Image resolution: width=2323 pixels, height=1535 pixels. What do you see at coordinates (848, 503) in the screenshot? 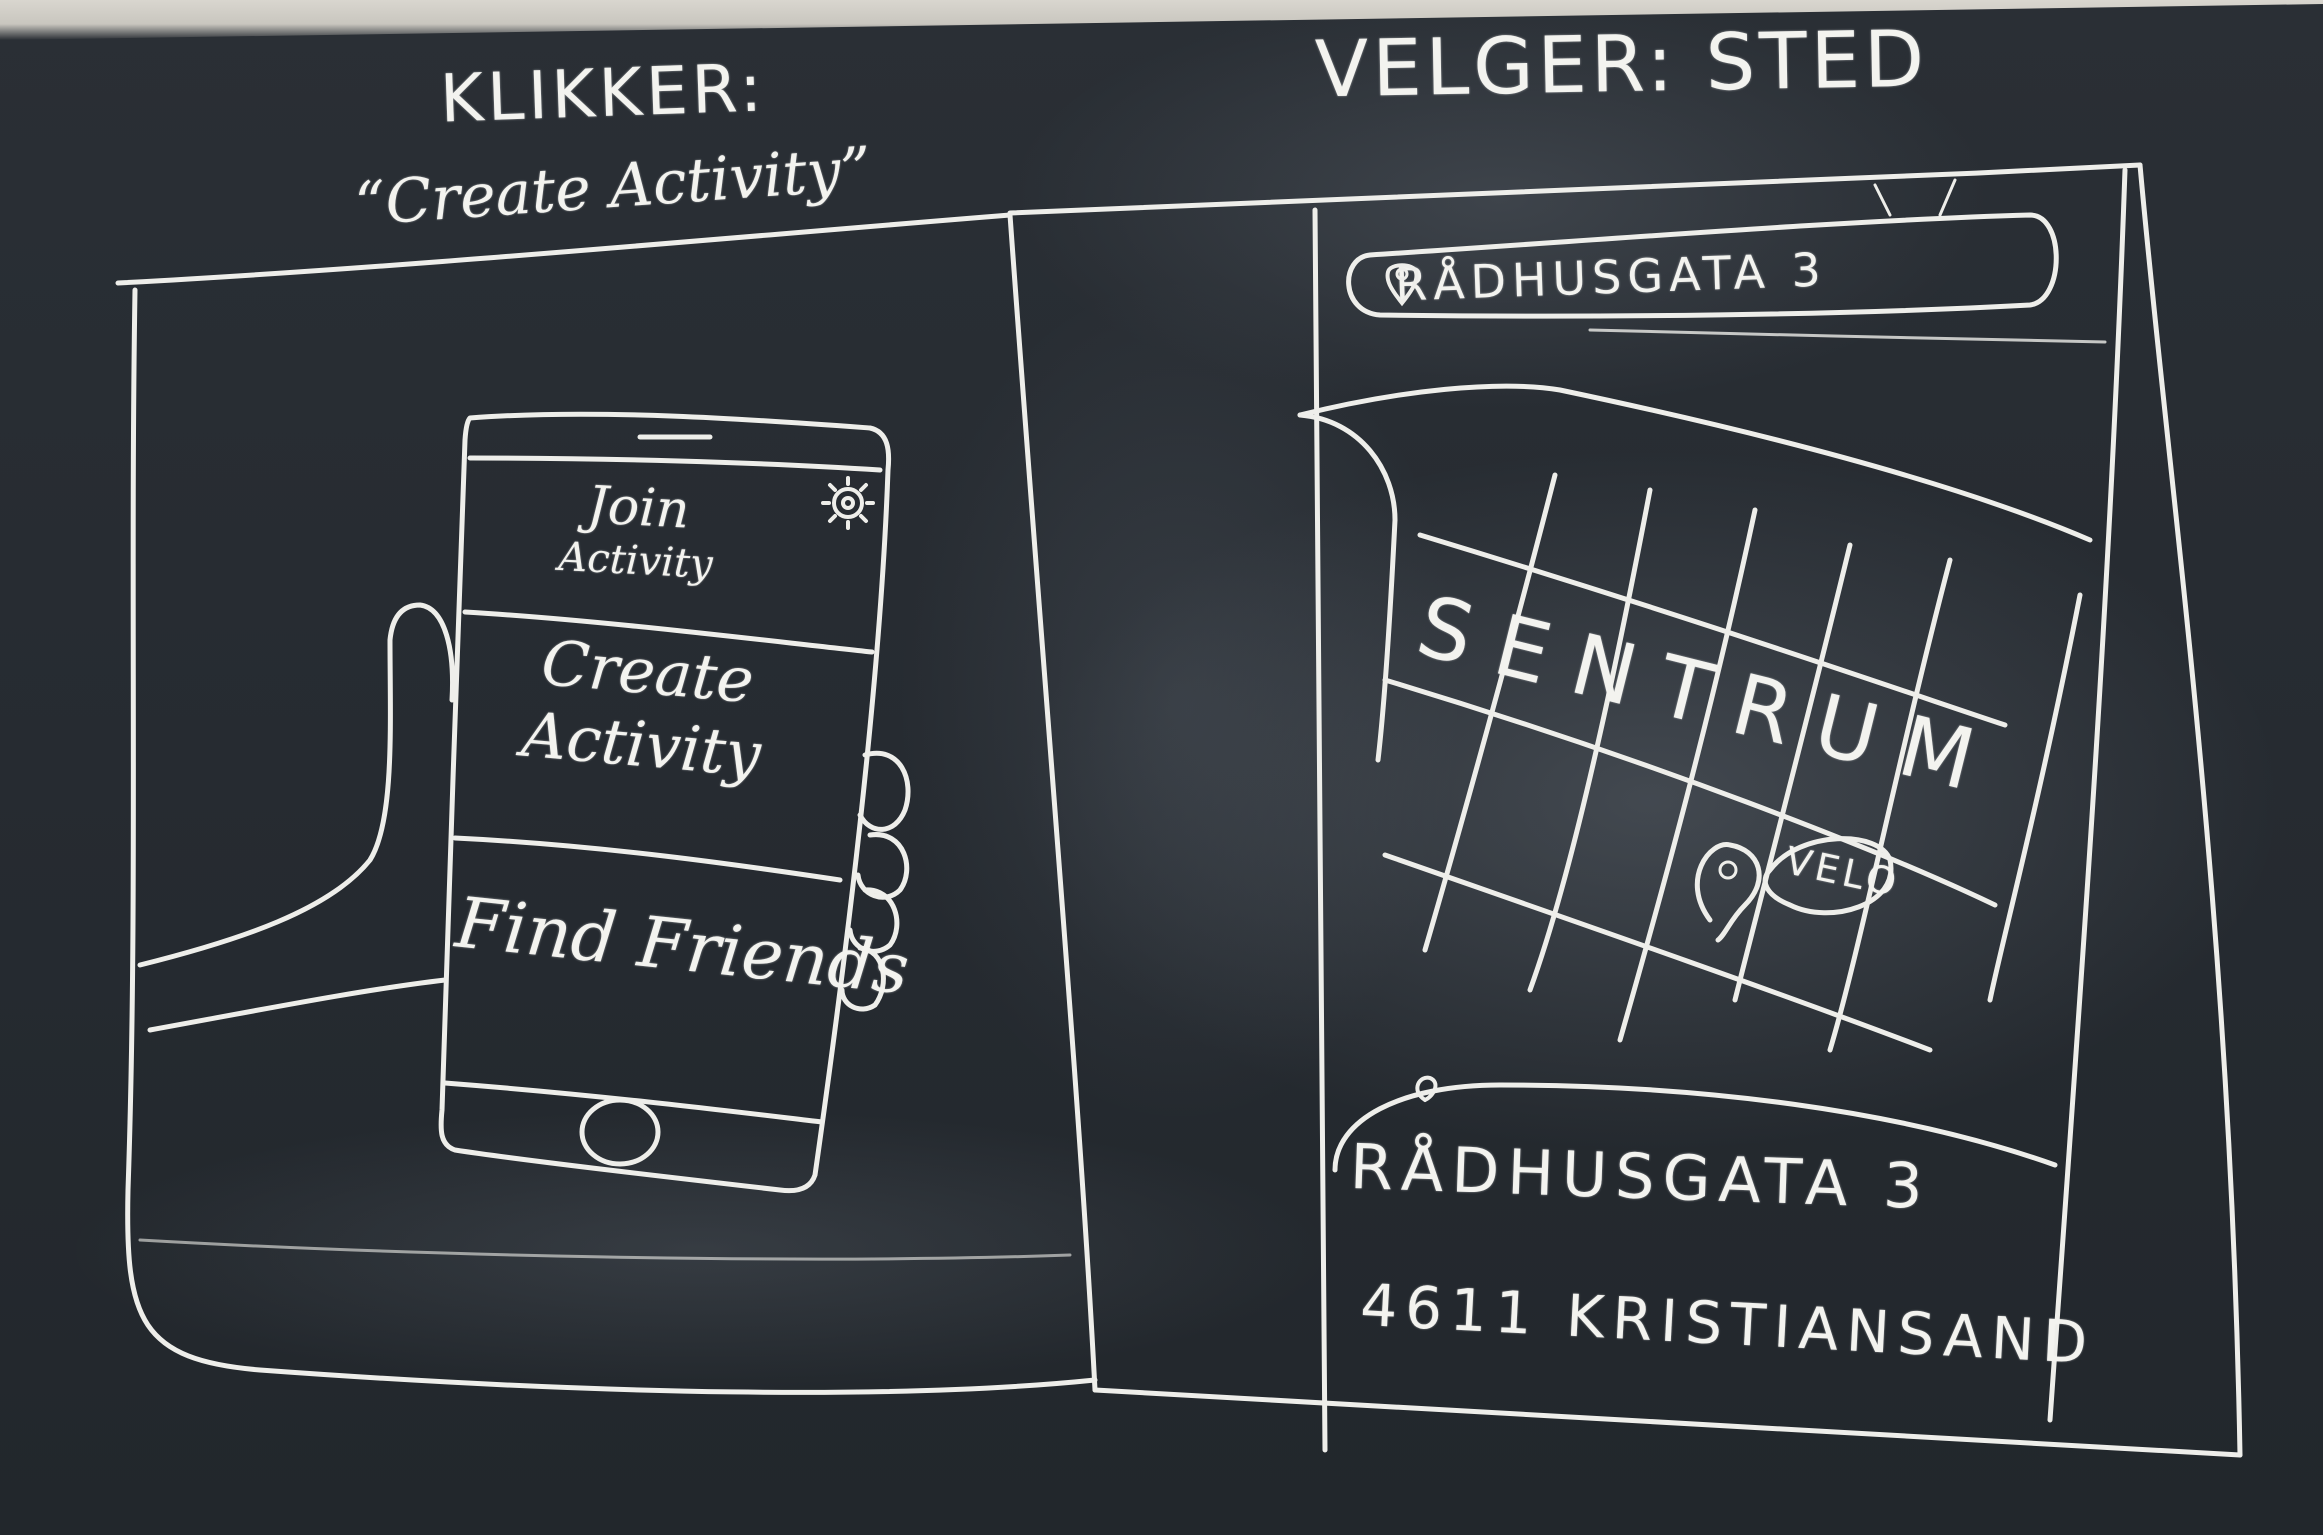
I see `gear-icon` at bounding box center [848, 503].